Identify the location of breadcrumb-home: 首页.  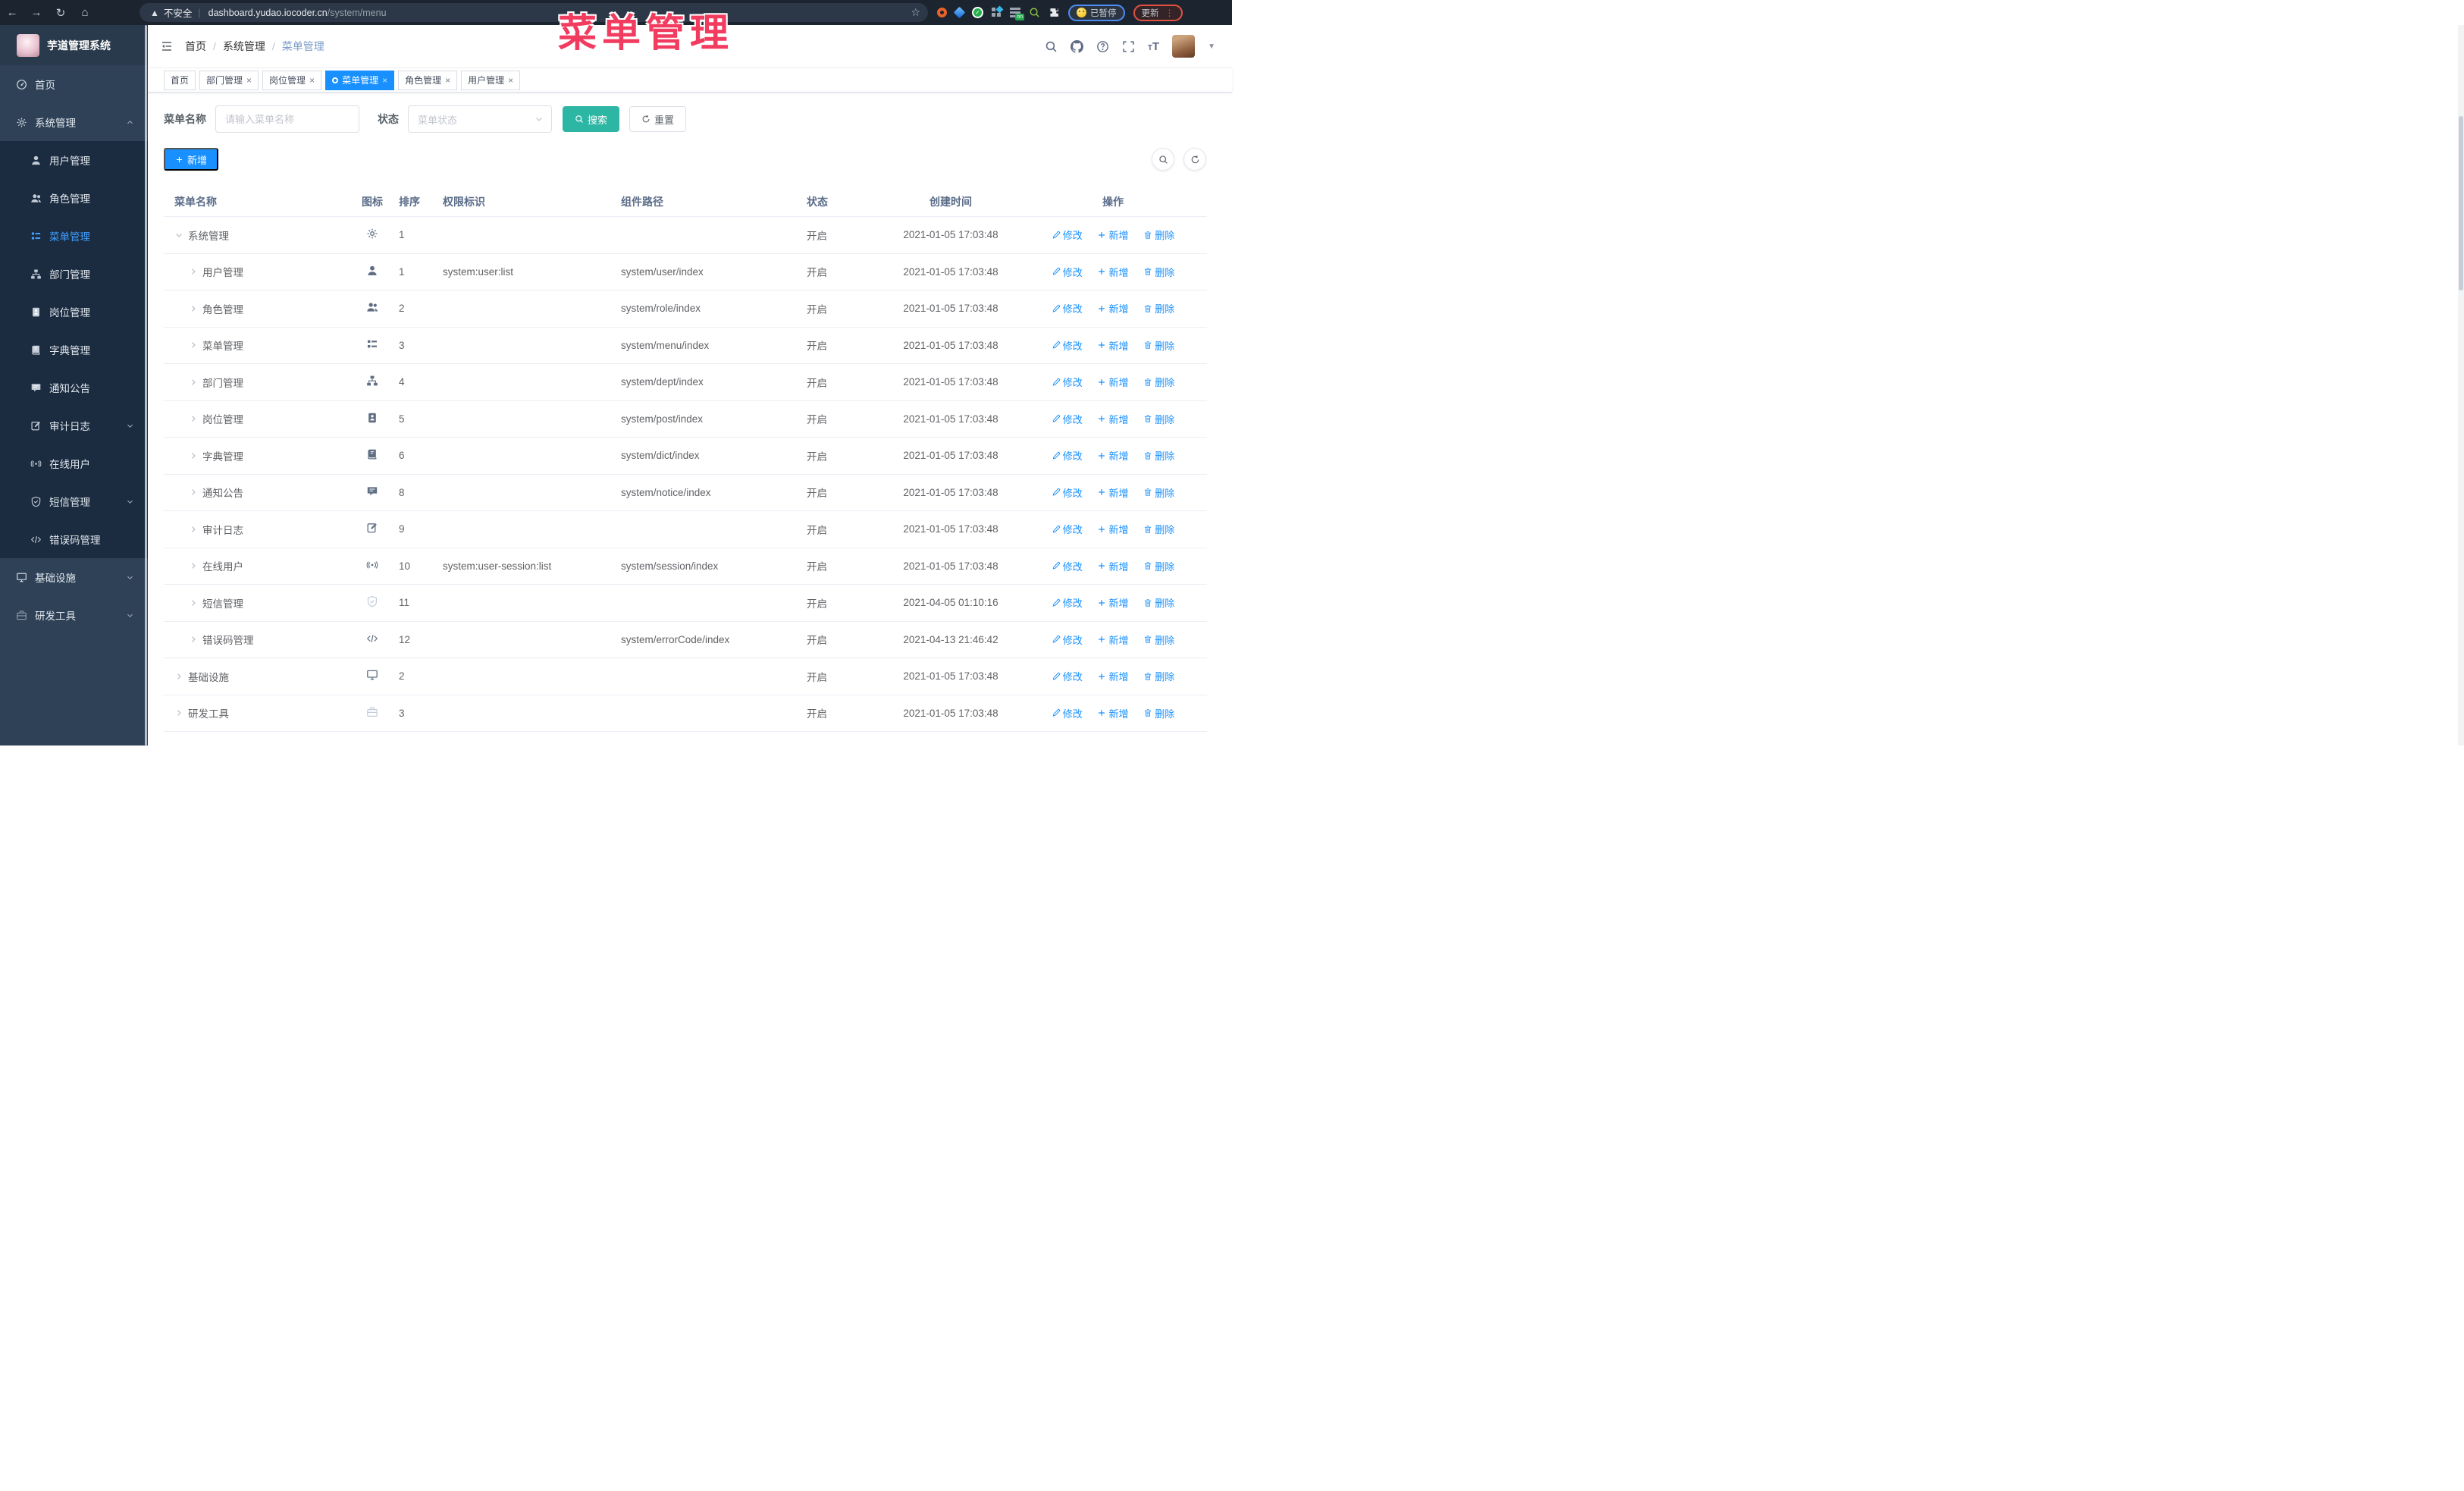
(195, 46).